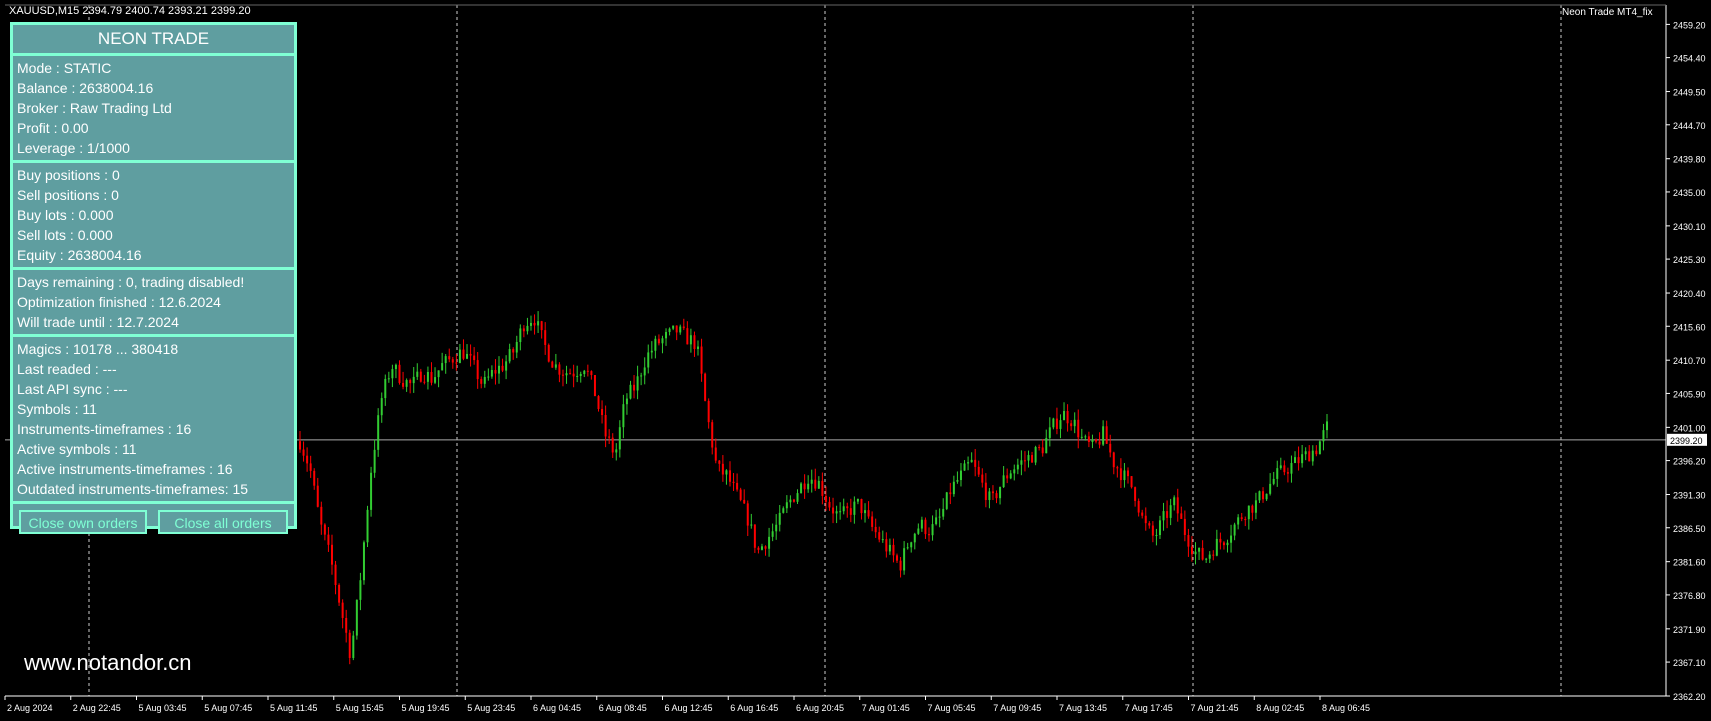 This screenshot has height=721, width=1711. Describe the element at coordinates (1689, 428) in the screenshot. I see `y-tick-label: 2401.00` at that location.